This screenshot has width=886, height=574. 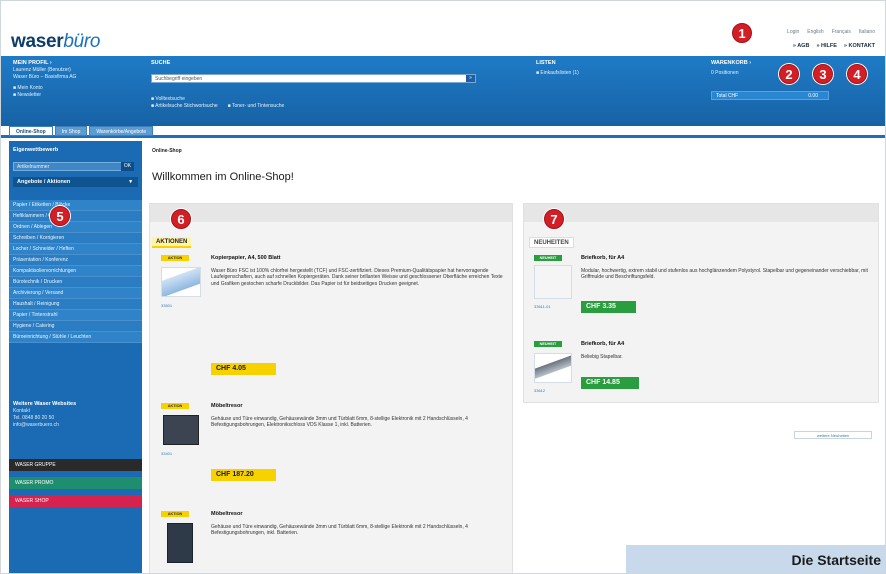 What do you see at coordinates (172, 242) in the screenshot?
I see `aktionen-heading: AKTIONEN` at bounding box center [172, 242].